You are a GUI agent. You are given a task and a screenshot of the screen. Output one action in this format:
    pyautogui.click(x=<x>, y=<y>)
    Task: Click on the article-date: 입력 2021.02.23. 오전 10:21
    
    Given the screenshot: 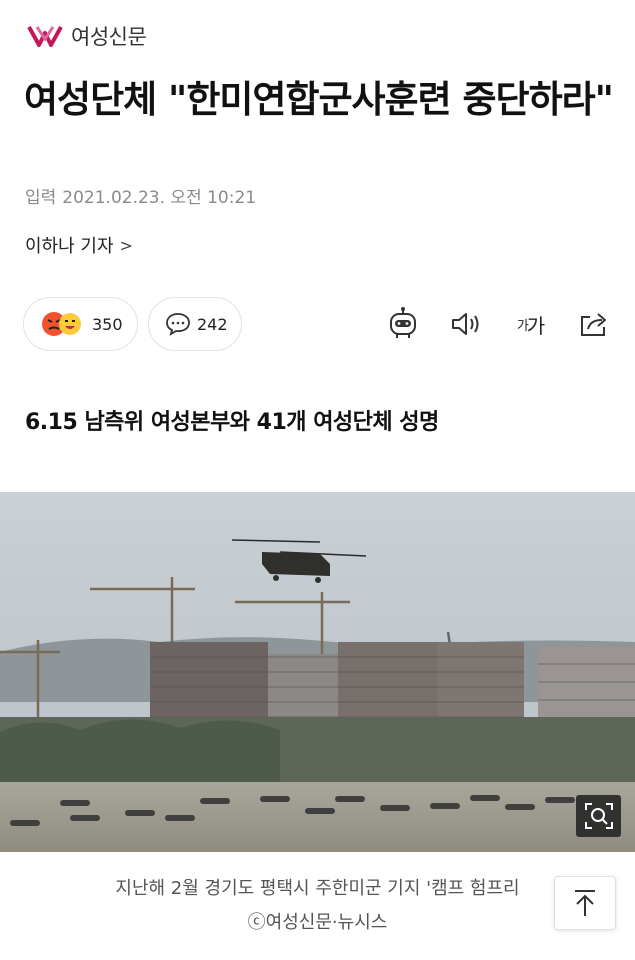 What is the action you would take?
    pyautogui.click(x=143, y=195)
    